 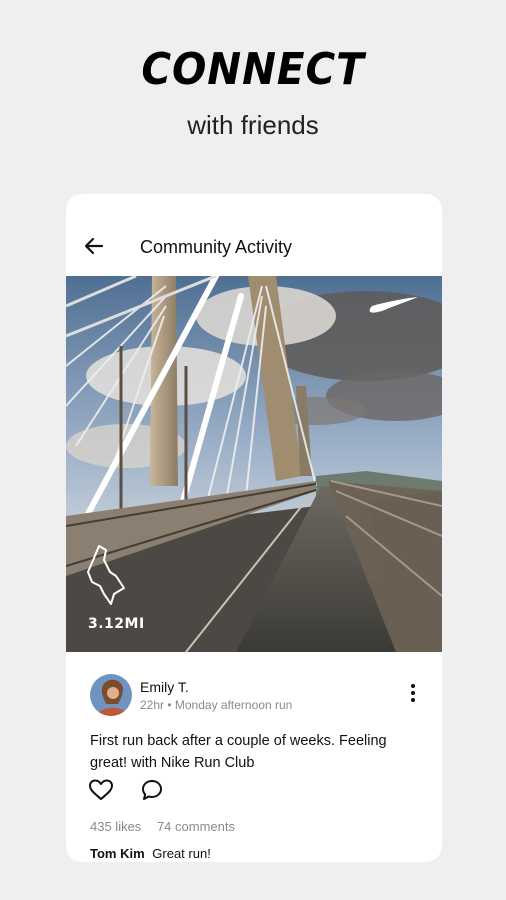 I want to click on comment-icon, so click(x=152, y=790).